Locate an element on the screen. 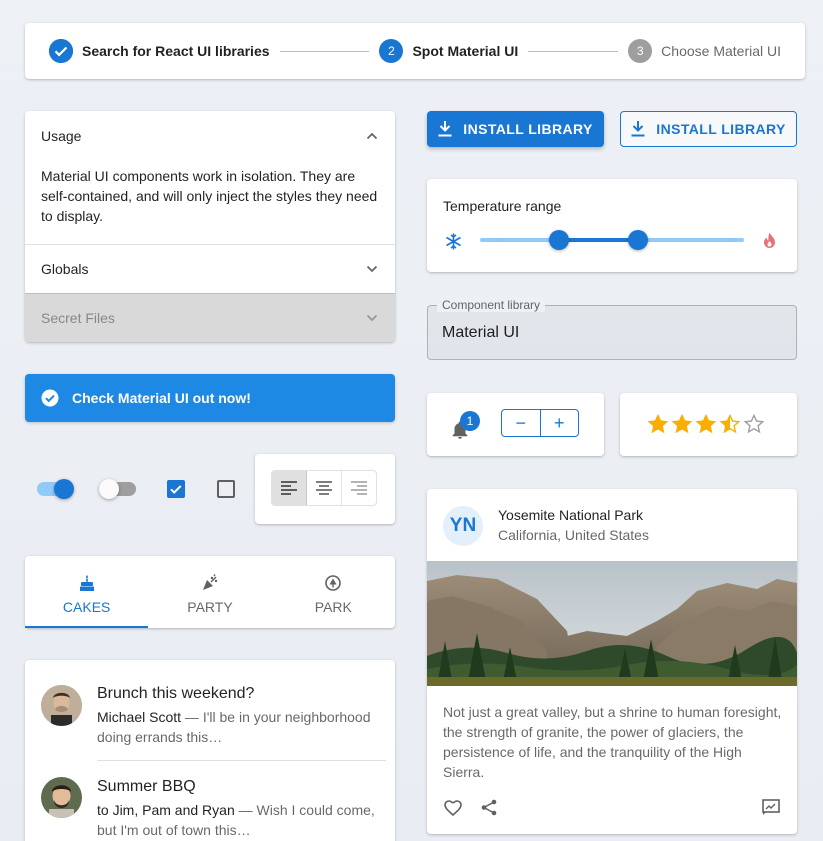 This screenshot has width=823, height=841. check-circle-icon is located at coordinates (50, 398).